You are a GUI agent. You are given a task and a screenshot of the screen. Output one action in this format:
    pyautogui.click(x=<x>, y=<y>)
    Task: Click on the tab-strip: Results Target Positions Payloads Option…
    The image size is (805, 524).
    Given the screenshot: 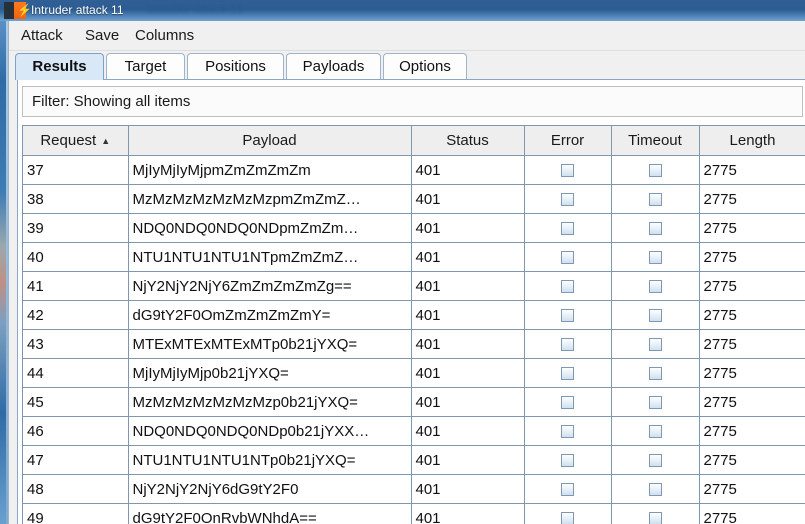 What is the action you would take?
    pyautogui.click(x=407, y=65)
    